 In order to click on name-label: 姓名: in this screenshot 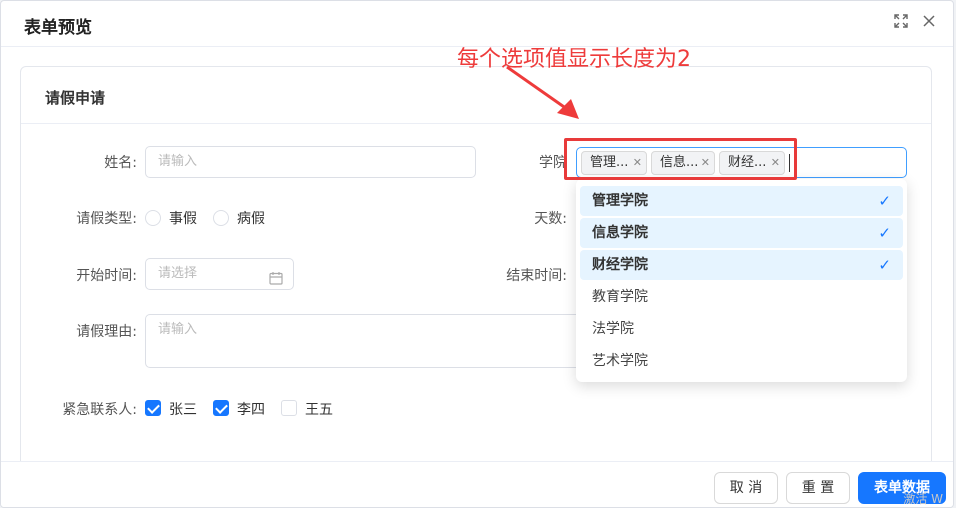, I will do `click(120, 163)`.